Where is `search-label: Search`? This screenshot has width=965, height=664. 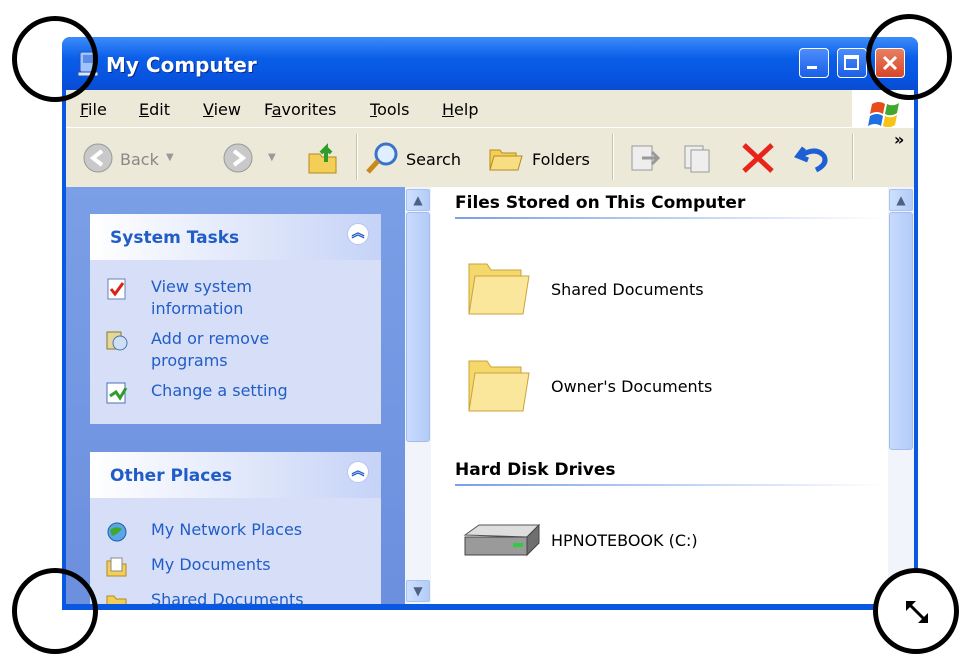 search-label: Search is located at coordinates (433, 159).